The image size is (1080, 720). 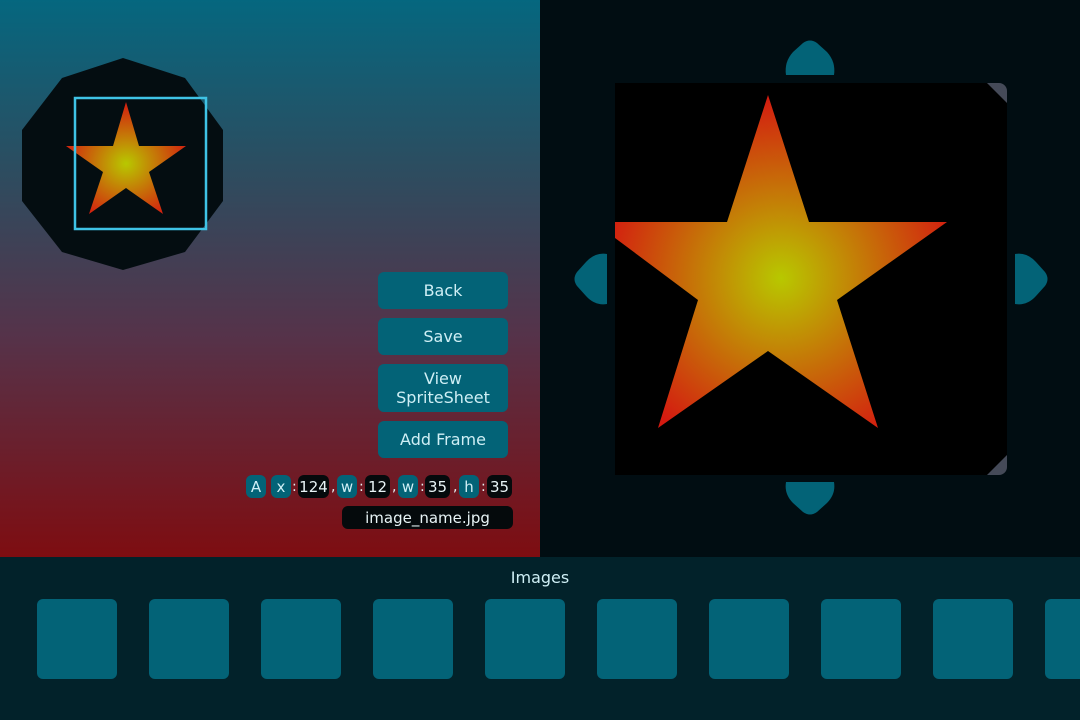 I want to click on arrow-down-icon, so click(x=810, y=498).